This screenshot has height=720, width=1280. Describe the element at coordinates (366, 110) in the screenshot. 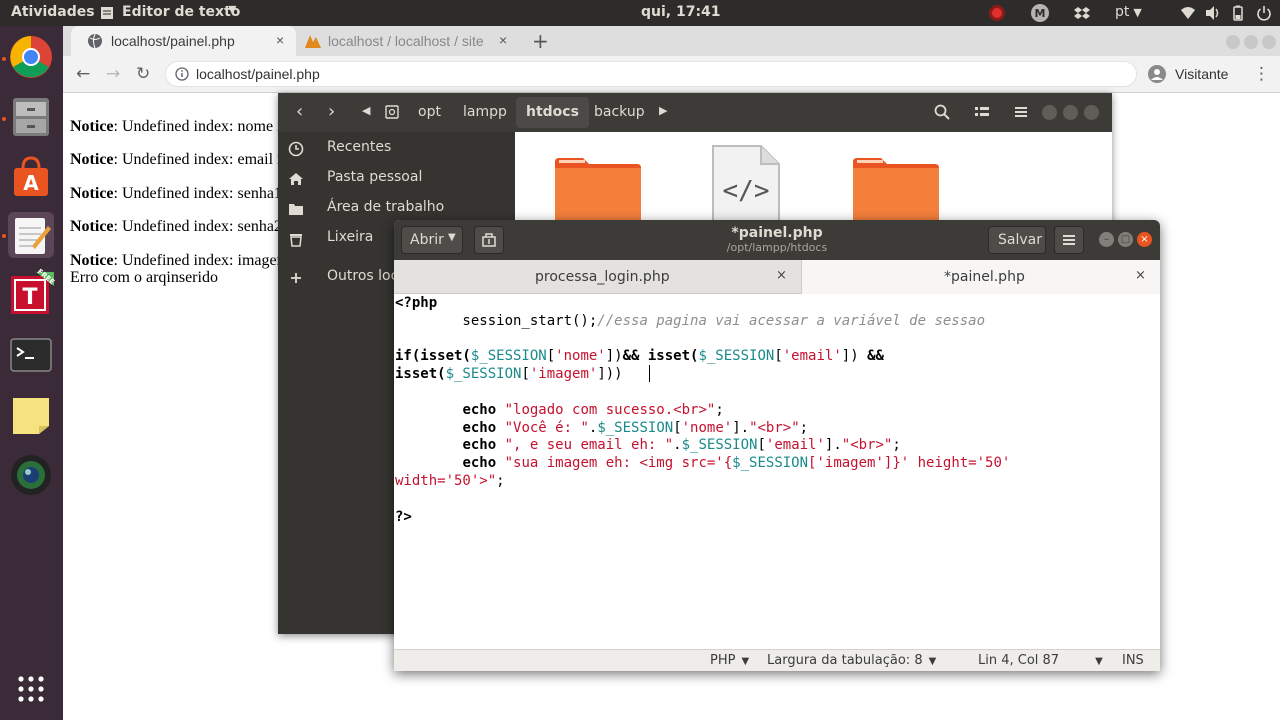

I see `breadcrumb-left-arrow-icon: ◀` at that location.